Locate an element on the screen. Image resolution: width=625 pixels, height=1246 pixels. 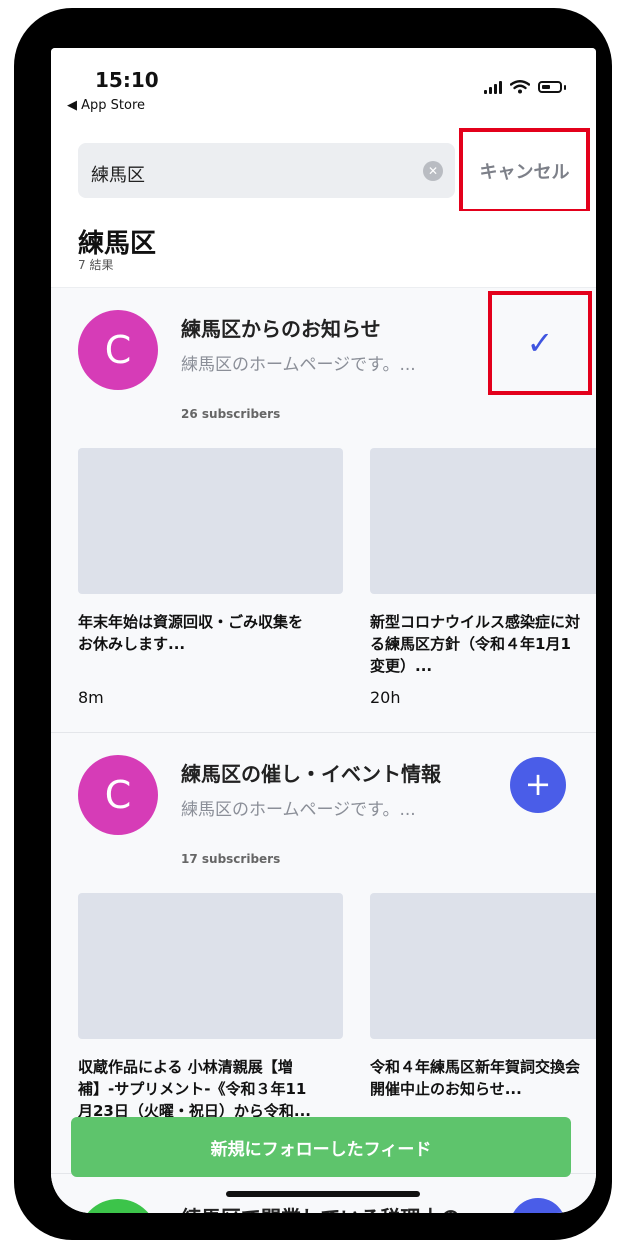
home-indicator is located at coordinates (323, 1194).